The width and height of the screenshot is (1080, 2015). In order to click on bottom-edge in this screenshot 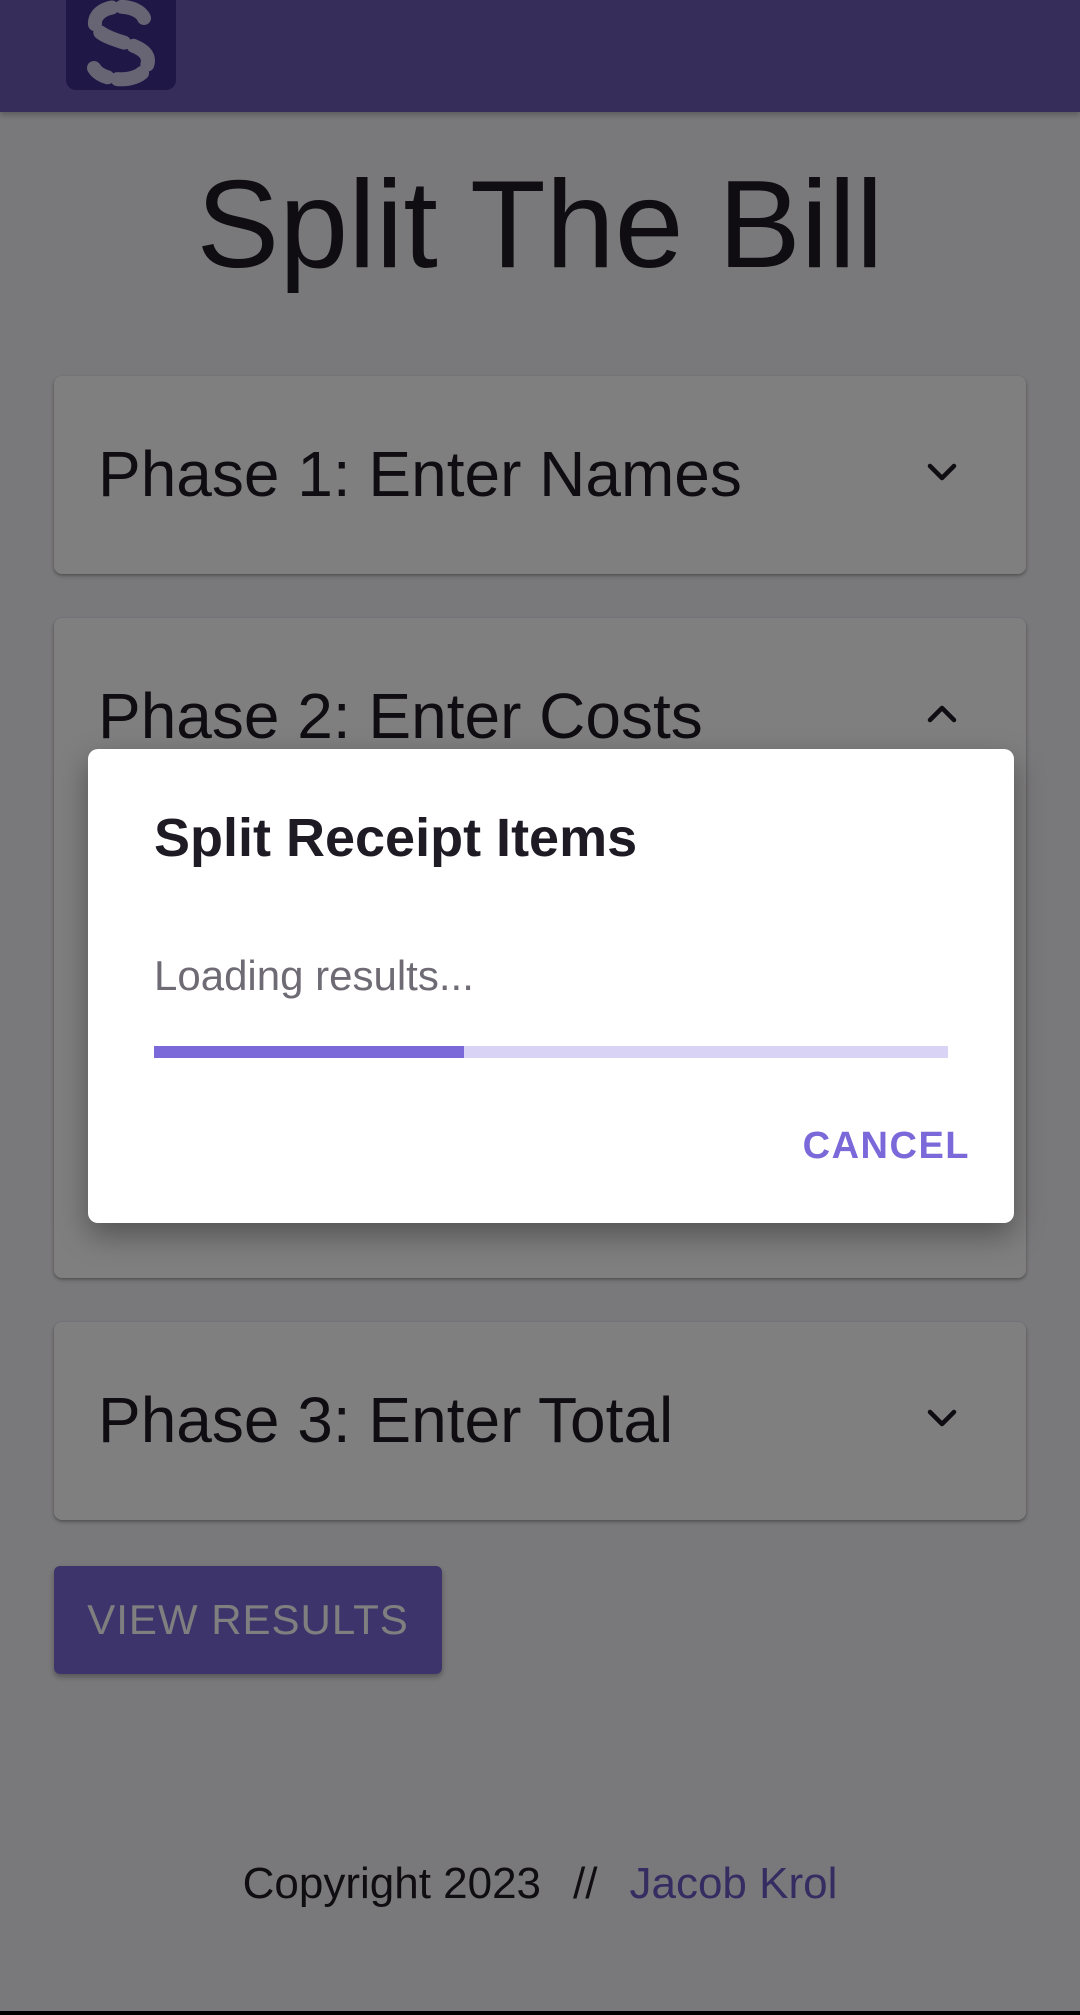, I will do `click(540, 2013)`.